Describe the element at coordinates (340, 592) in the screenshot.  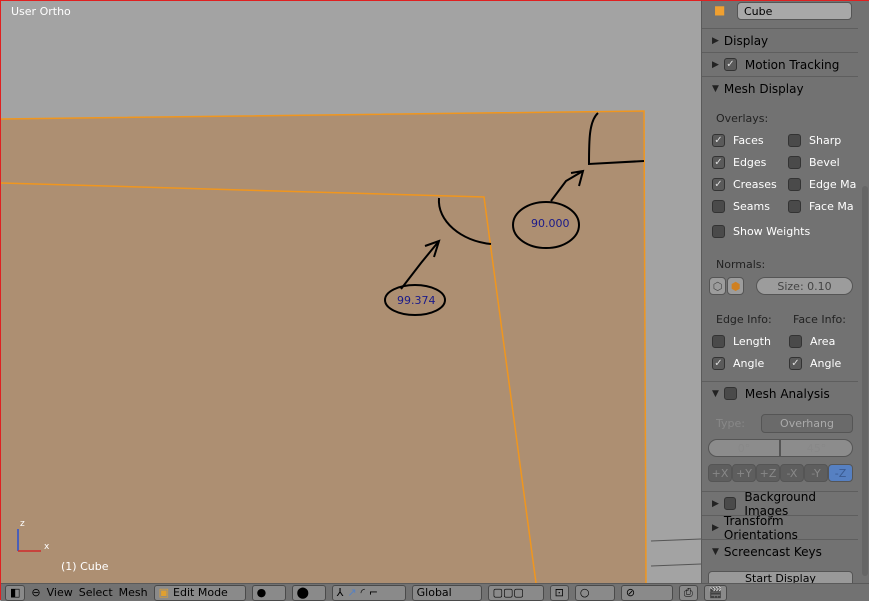
I see `manipulator-icon: ⅄` at that location.